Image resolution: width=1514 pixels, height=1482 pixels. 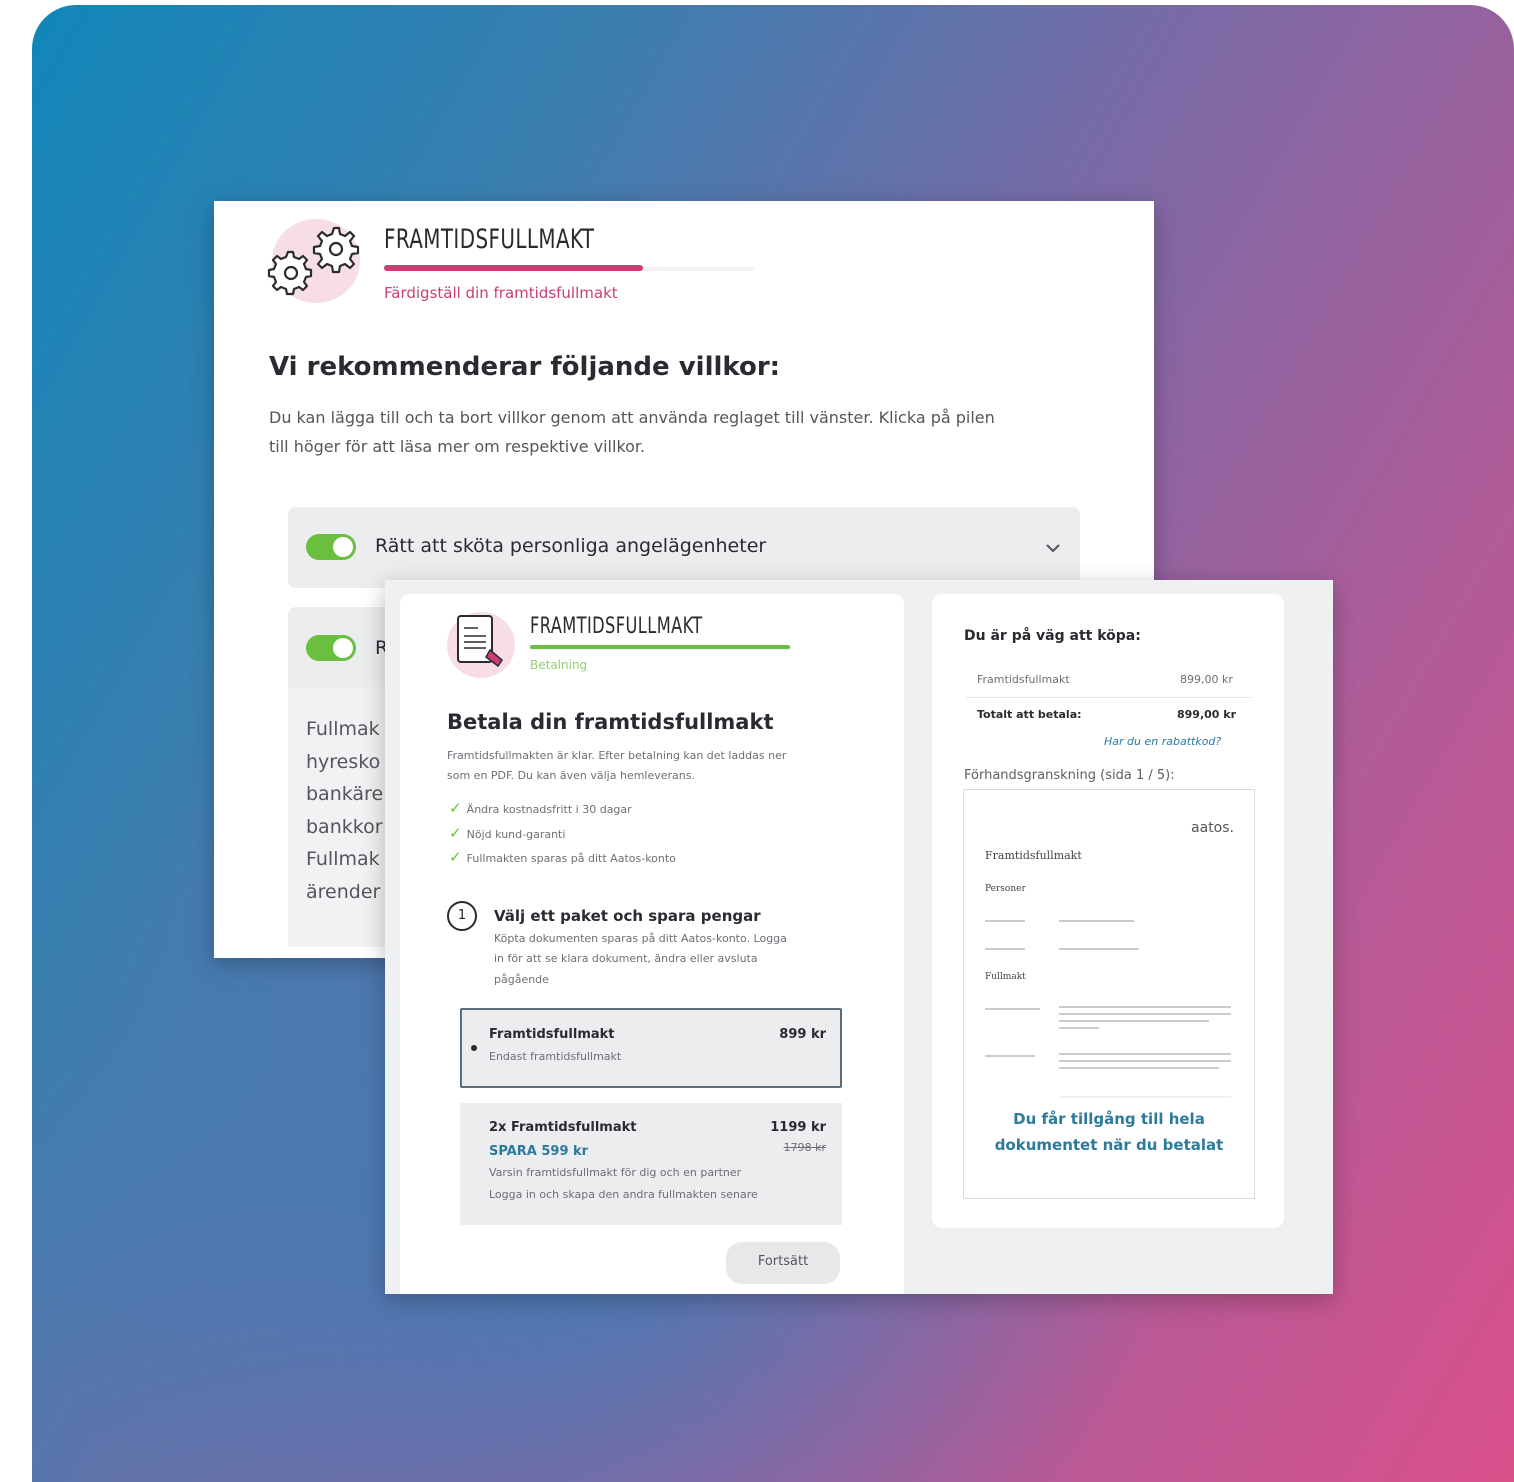 I want to click on summary-total-price: 899,00 kr, so click(x=1207, y=714).